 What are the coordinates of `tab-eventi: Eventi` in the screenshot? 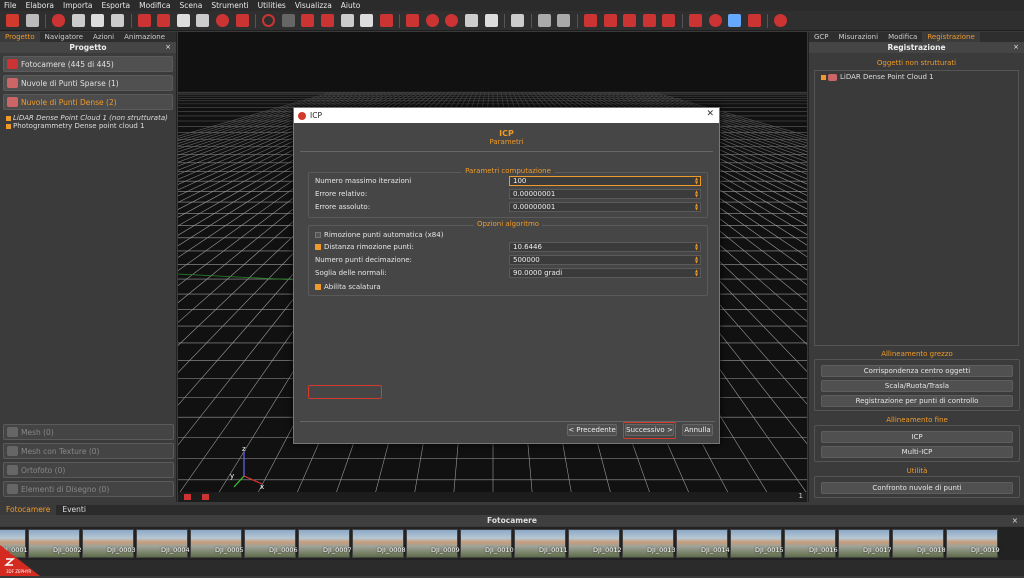 It's located at (74, 510).